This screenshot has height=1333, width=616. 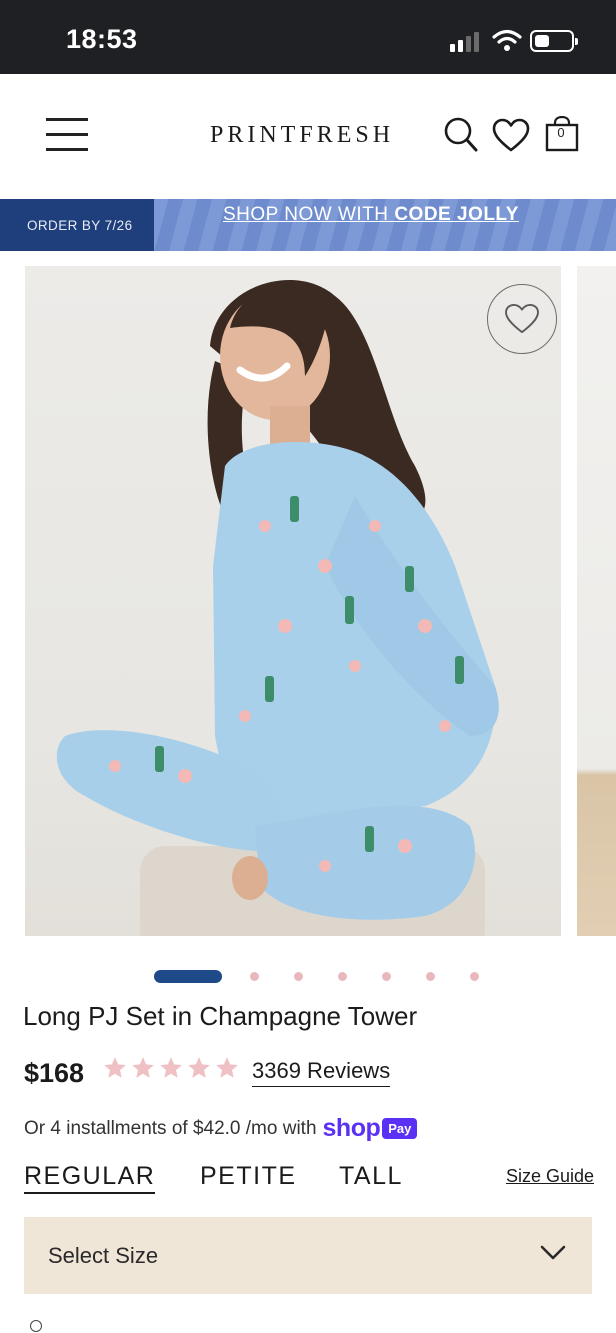 I want to click on promo-order-by: ORDER BY 7/26, so click(x=80, y=225).